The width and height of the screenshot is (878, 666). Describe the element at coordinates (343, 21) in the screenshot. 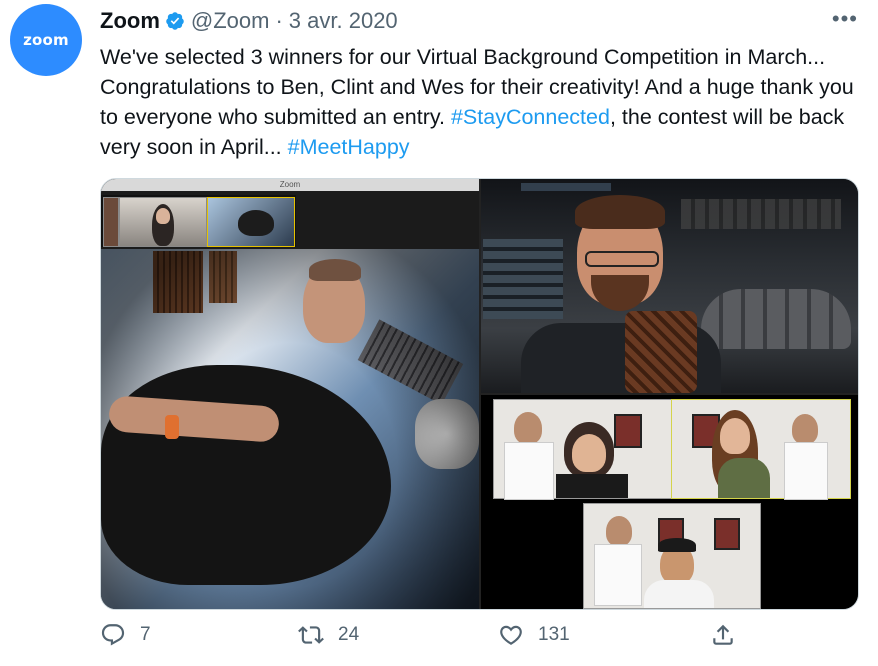

I see `tweet-date: 3 avr. 2020` at that location.